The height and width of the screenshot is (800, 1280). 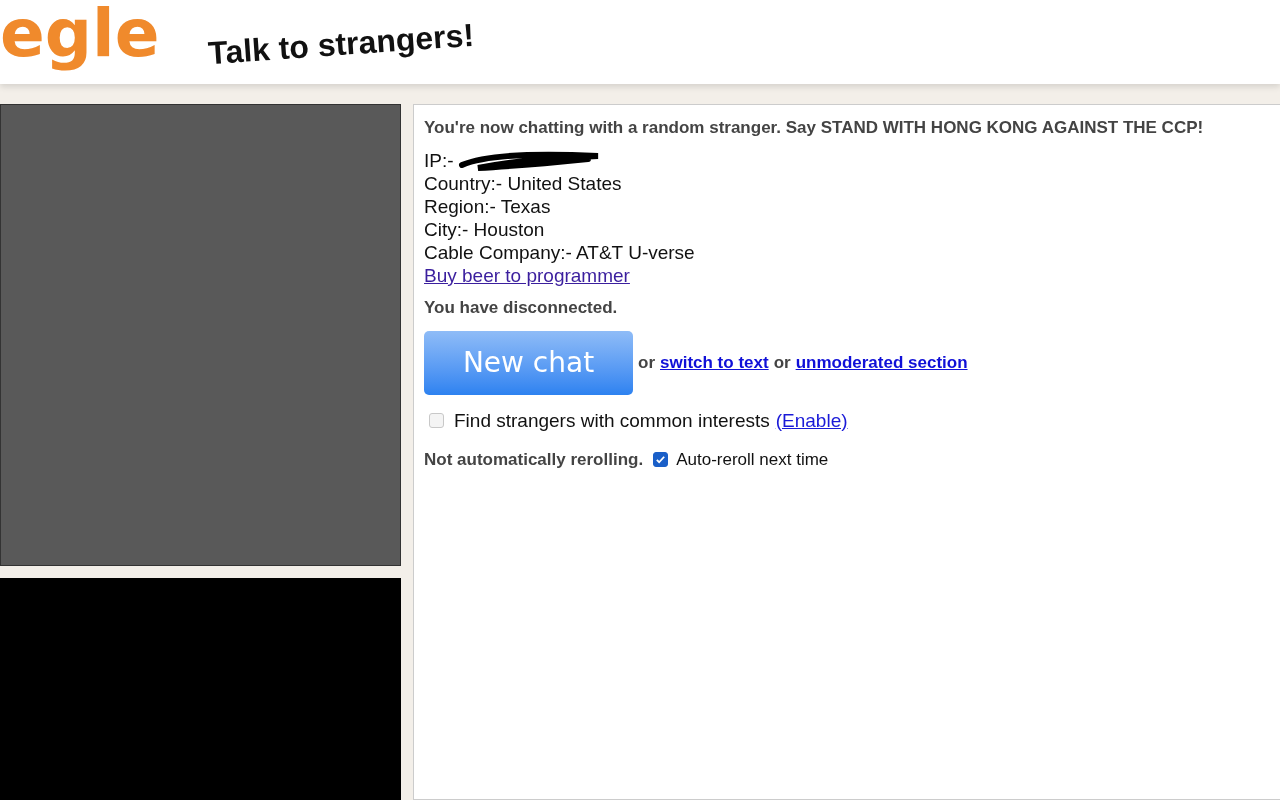 I want to click on status-message: You have disconnected., so click(x=521, y=308).